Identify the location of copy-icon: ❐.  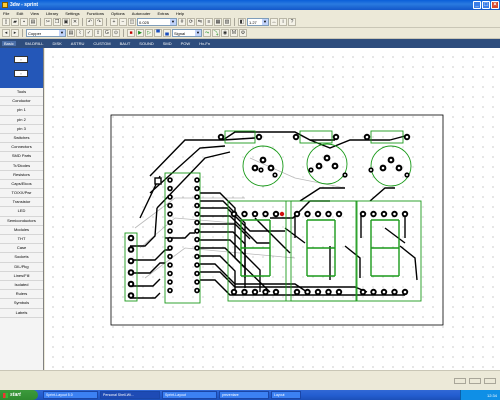
(57, 22).